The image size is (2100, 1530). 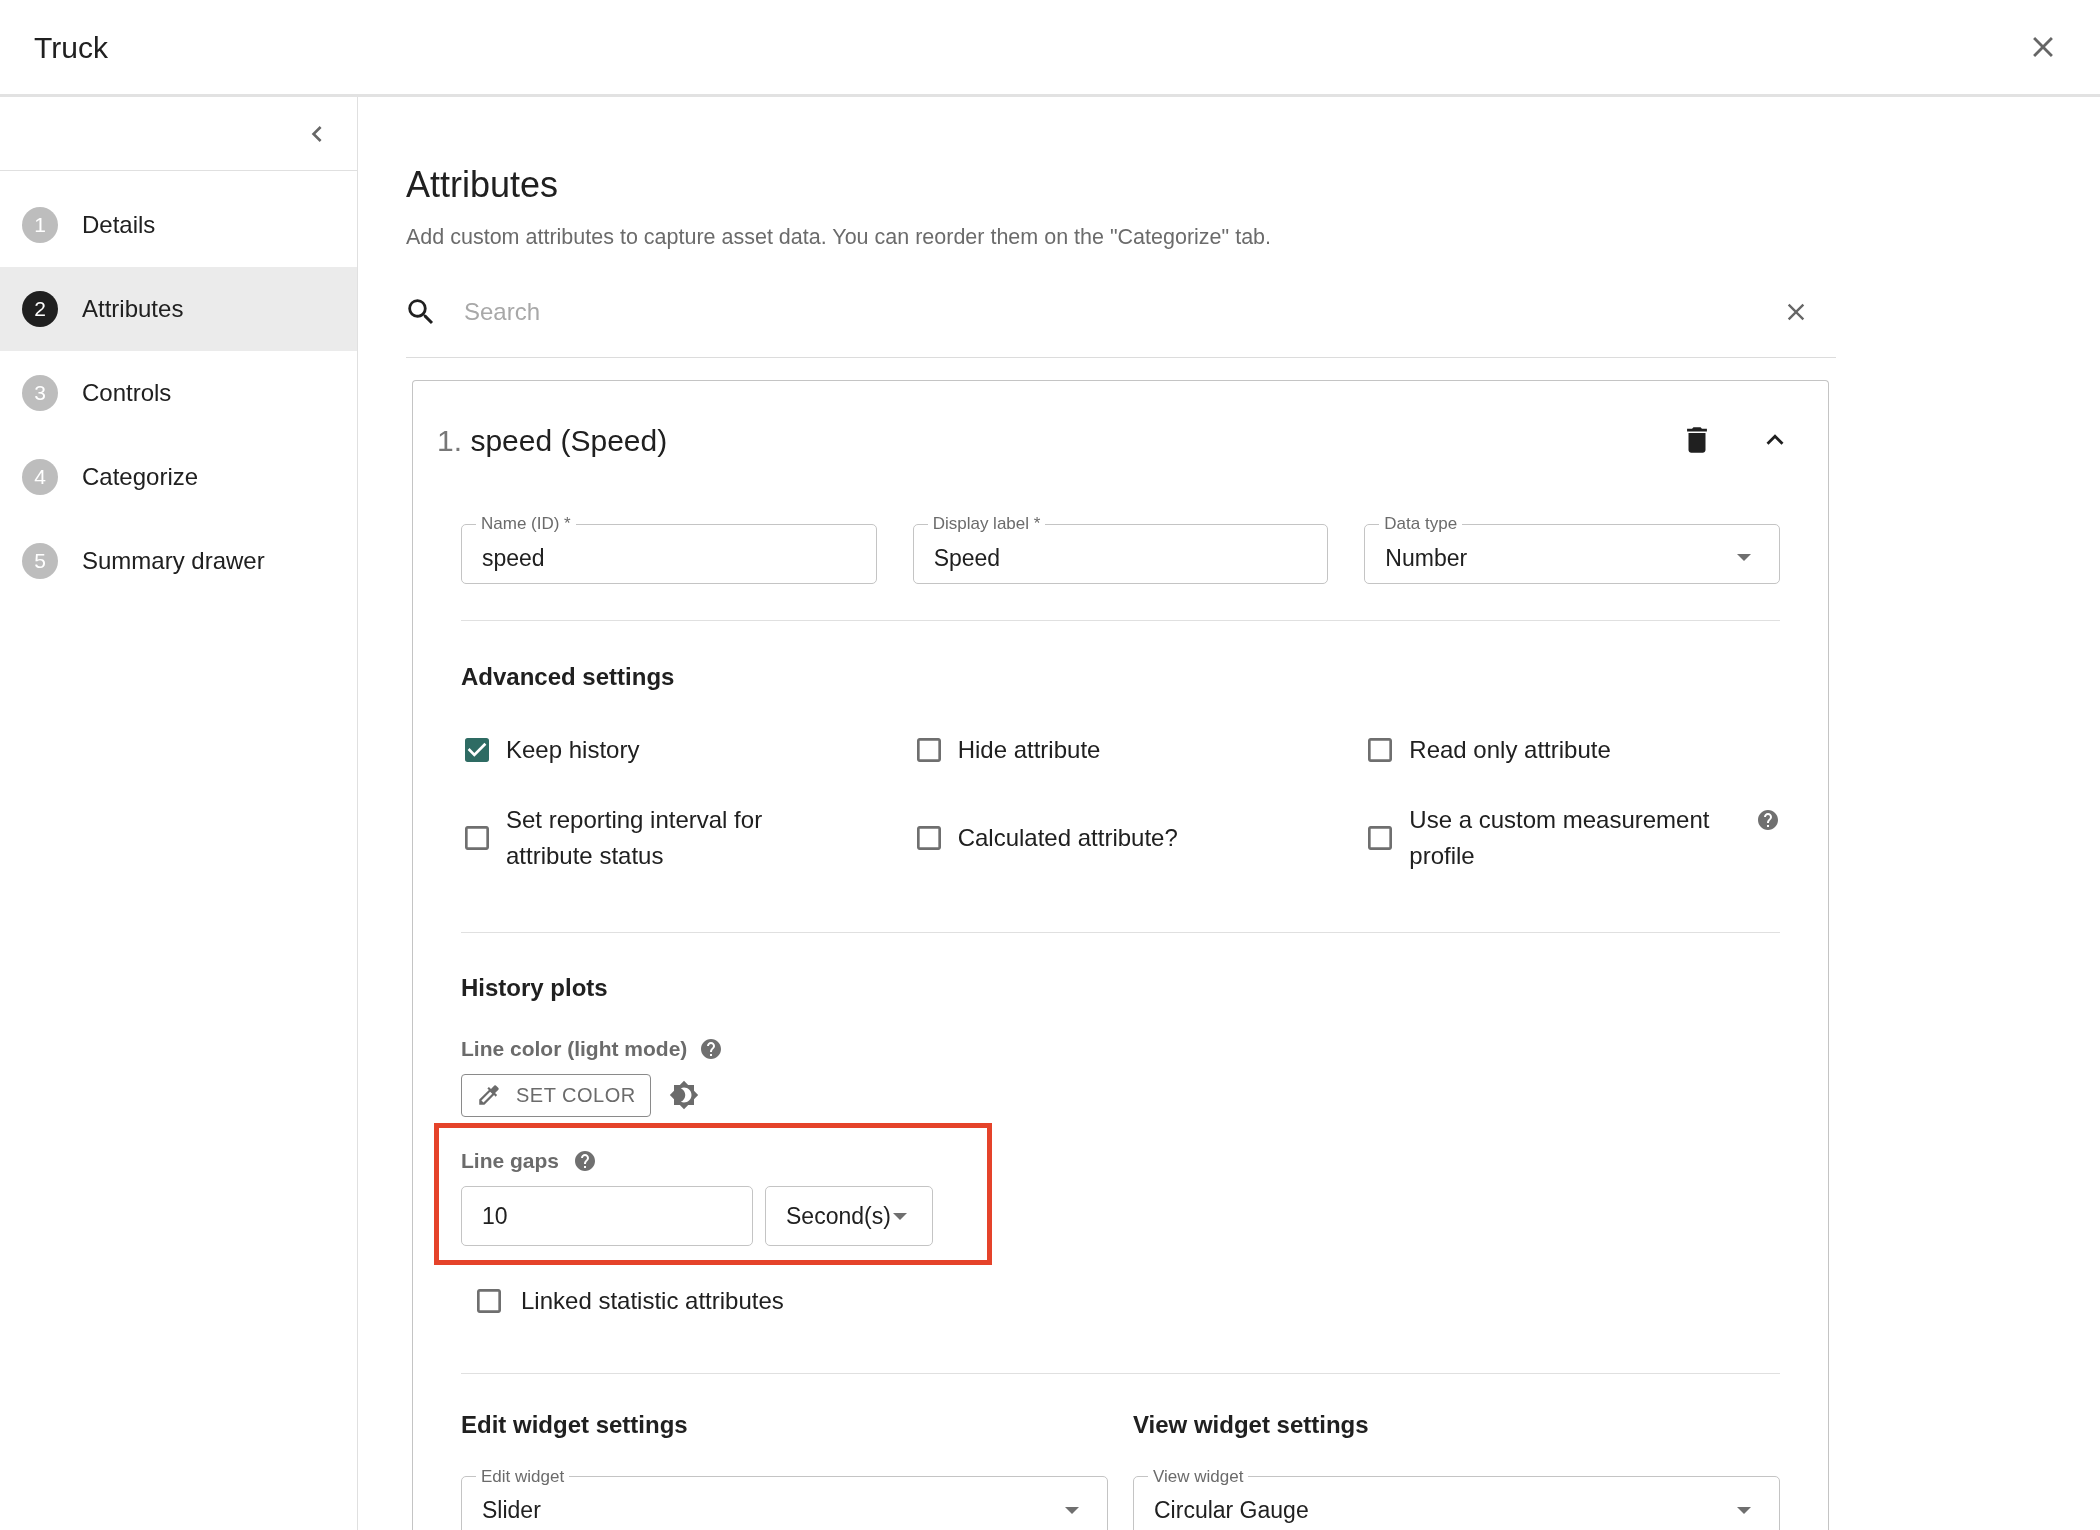 What do you see at coordinates (133, 309) in the screenshot?
I see `step-label: Attributes` at bounding box center [133, 309].